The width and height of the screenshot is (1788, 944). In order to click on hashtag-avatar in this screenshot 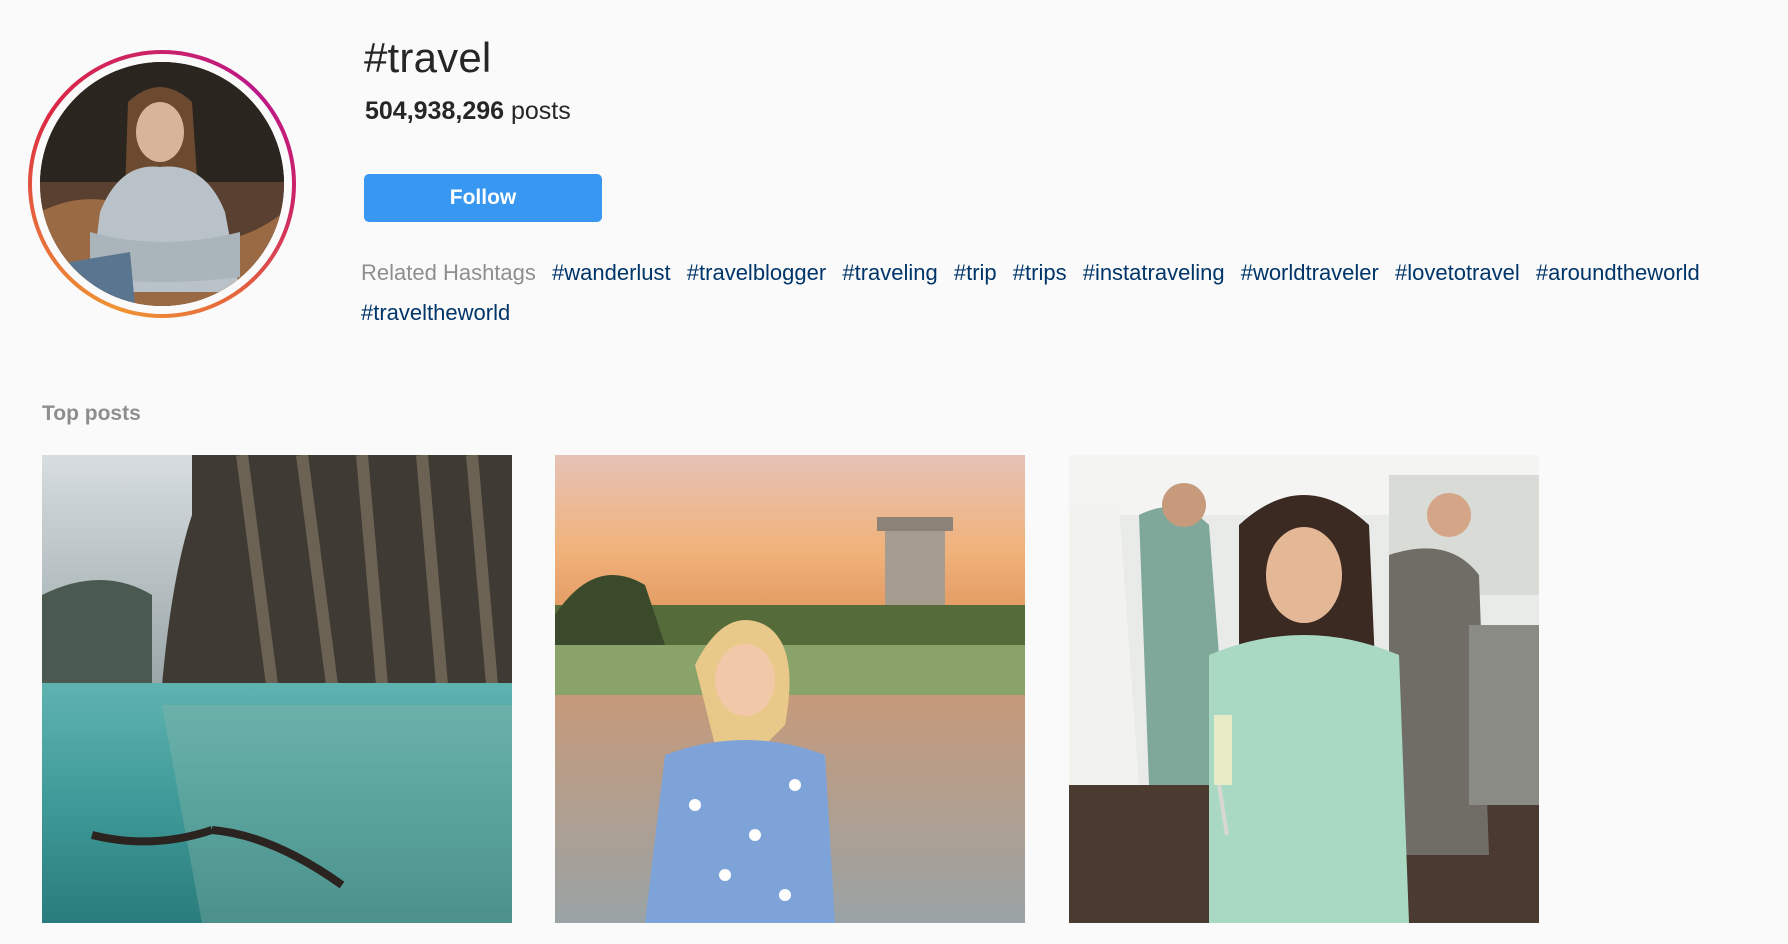, I will do `click(162, 184)`.